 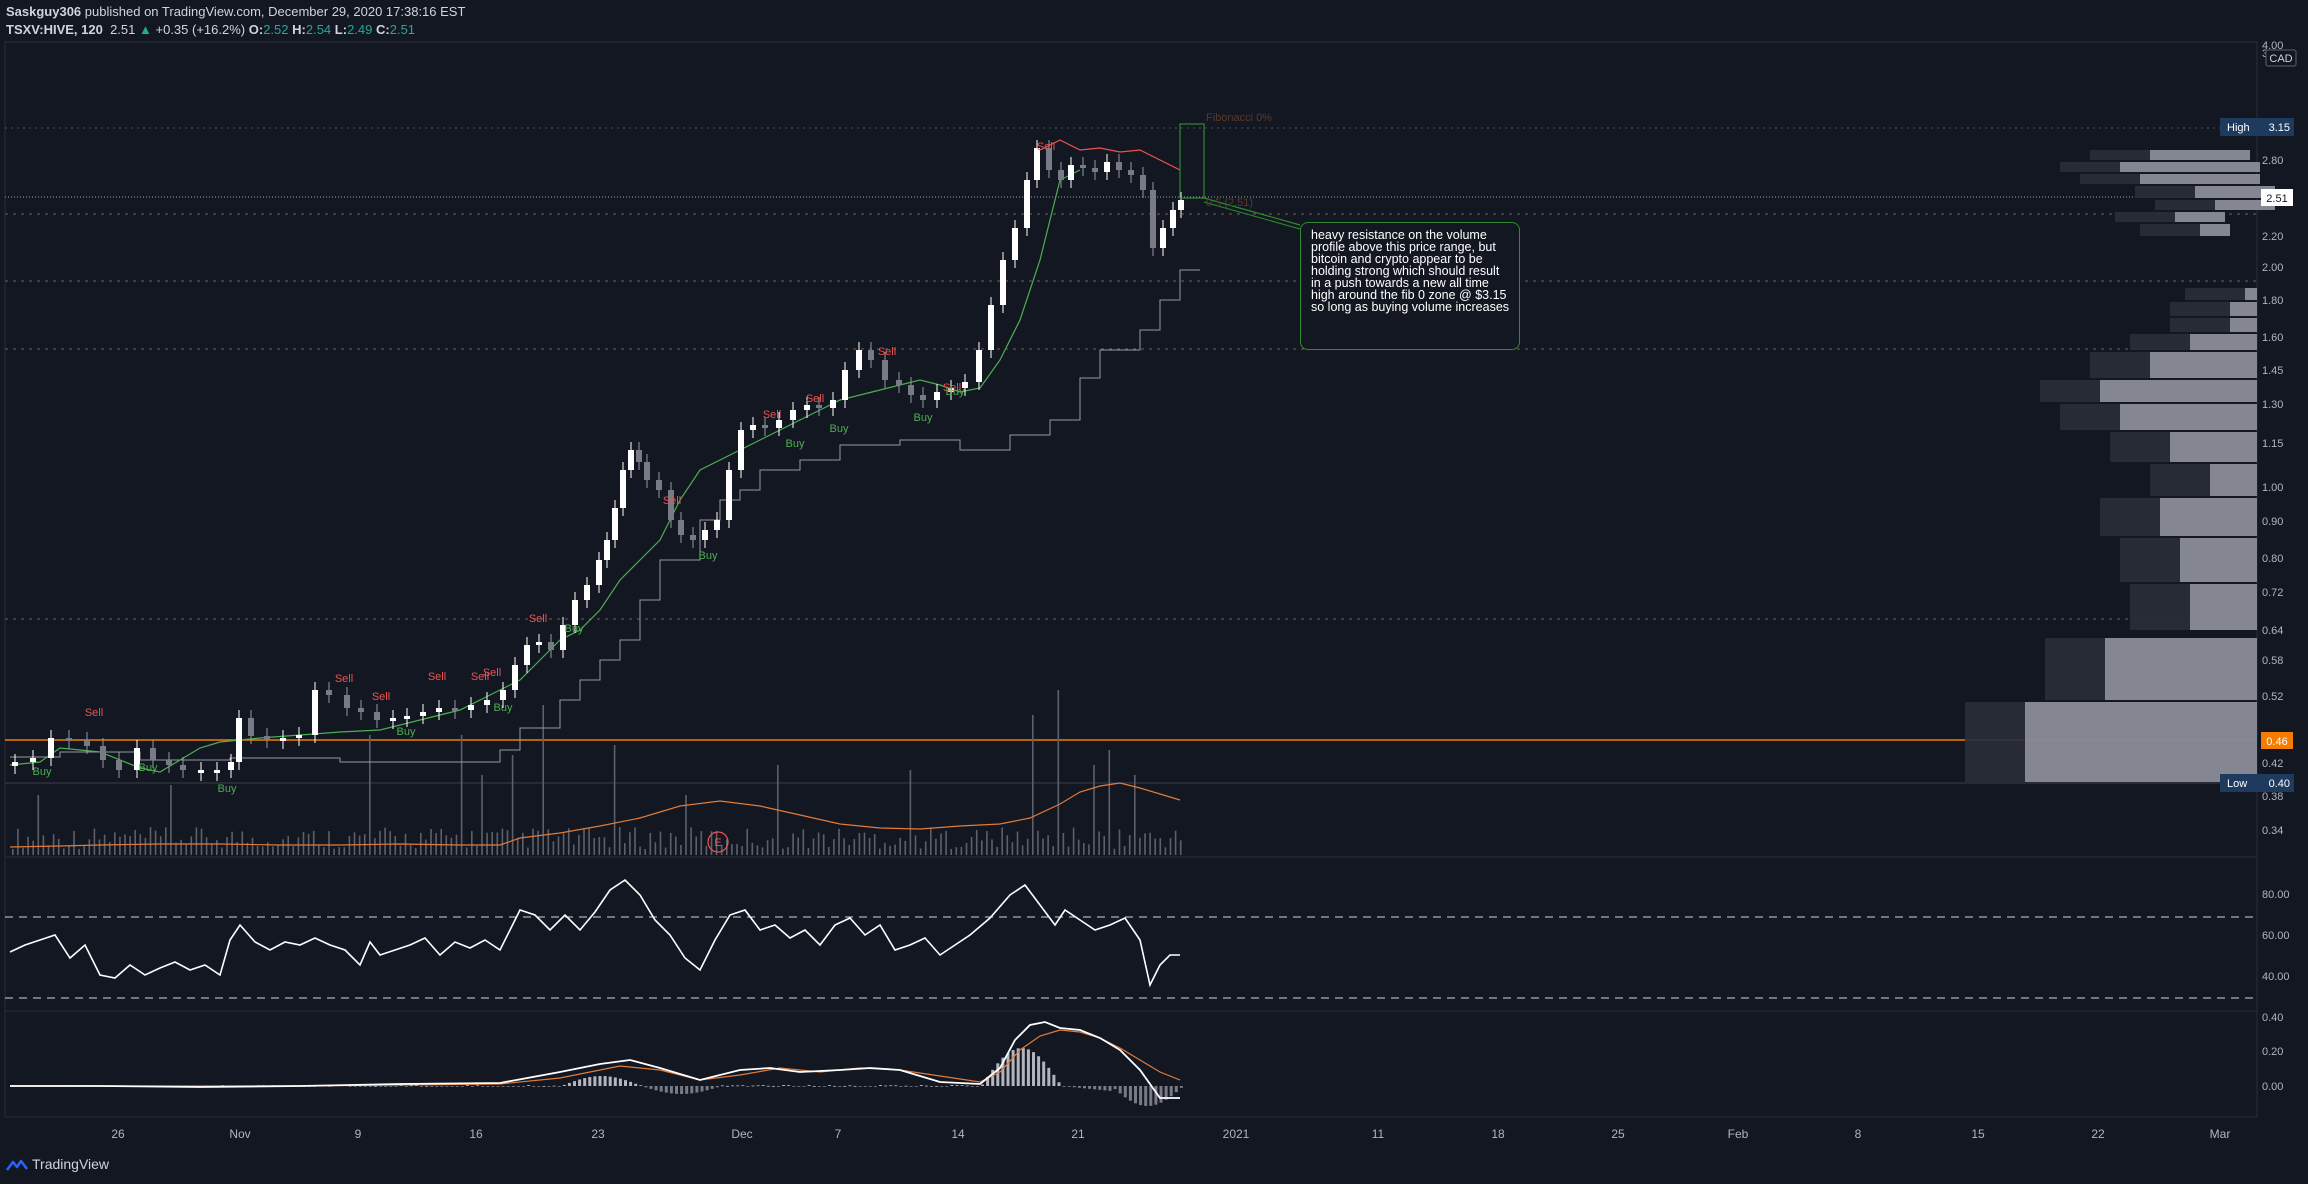 I want to click on price-tick-label: 1.30, so click(x=2272, y=405).